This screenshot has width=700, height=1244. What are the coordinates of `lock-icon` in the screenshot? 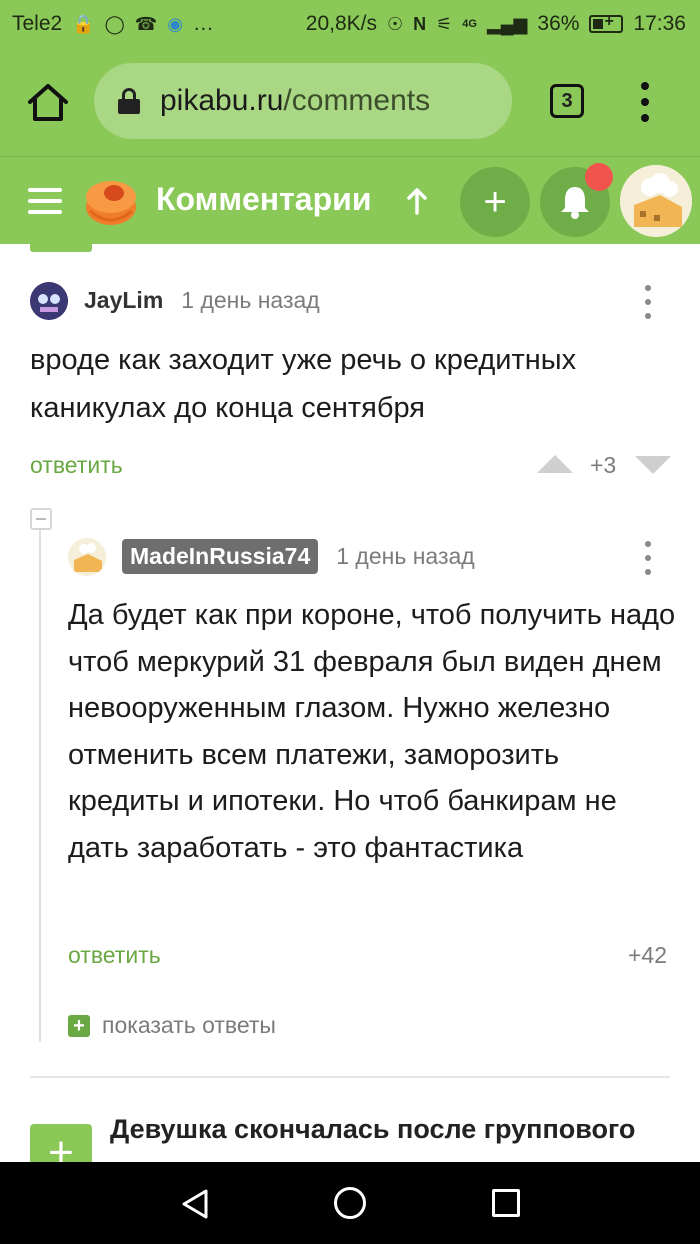 It's located at (129, 101).